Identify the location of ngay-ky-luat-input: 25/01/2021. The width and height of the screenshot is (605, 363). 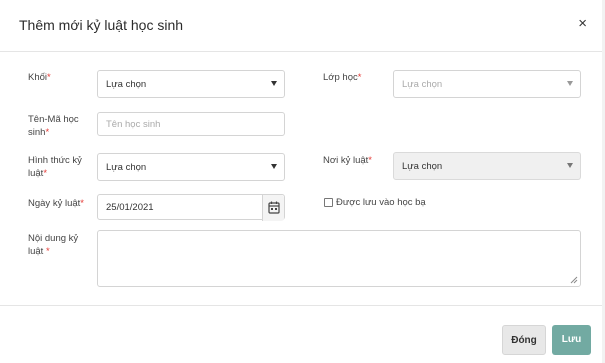
(191, 207).